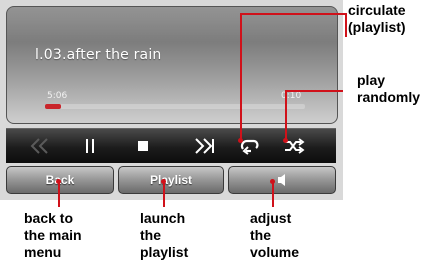 The width and height of the screenshot is (435, 279). Describe the element at coordinates (53, 106) in the screenshot. I see `progress-fill` at that location.